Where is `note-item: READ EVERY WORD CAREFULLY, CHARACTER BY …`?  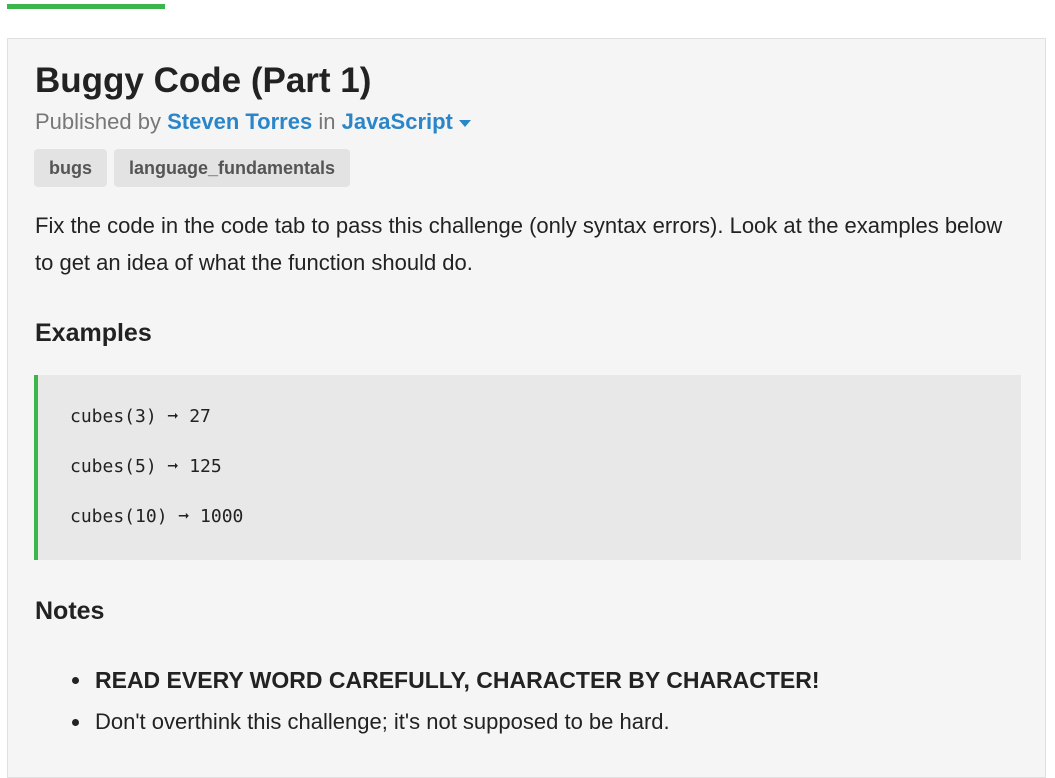
note-item: READ EVERY WORD CAREFULLY, CHARACTER BY … is located at coordinates (444, 680).